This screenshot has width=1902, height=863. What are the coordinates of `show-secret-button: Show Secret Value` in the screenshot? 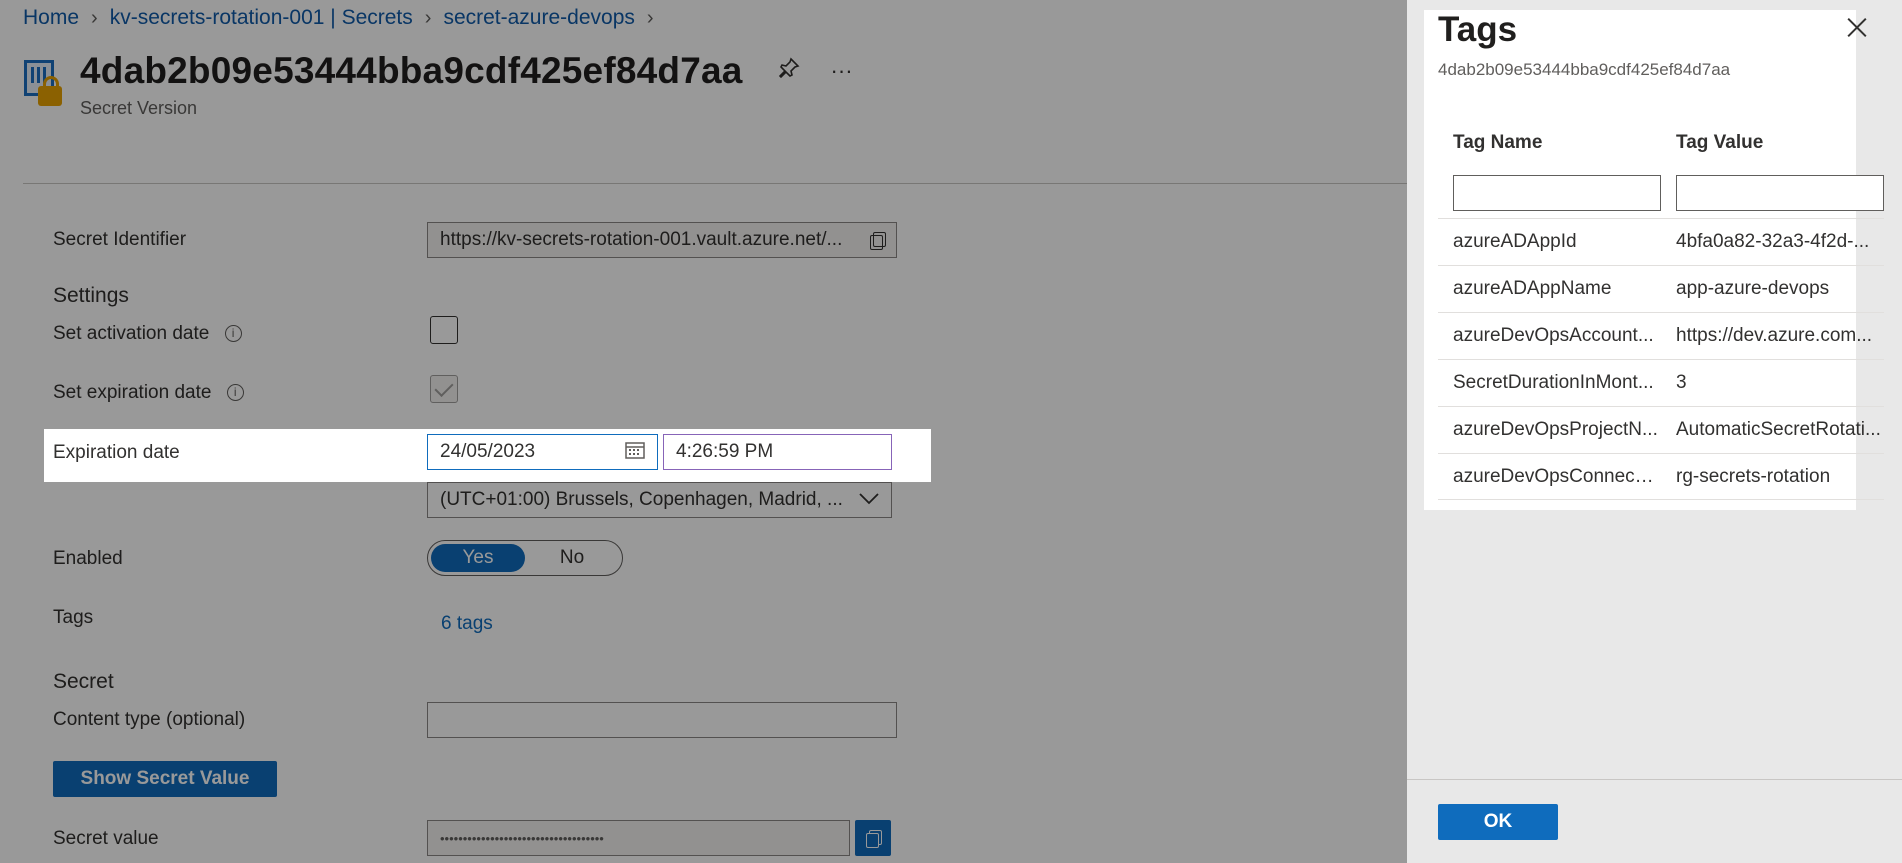 It's located at (165, 779).